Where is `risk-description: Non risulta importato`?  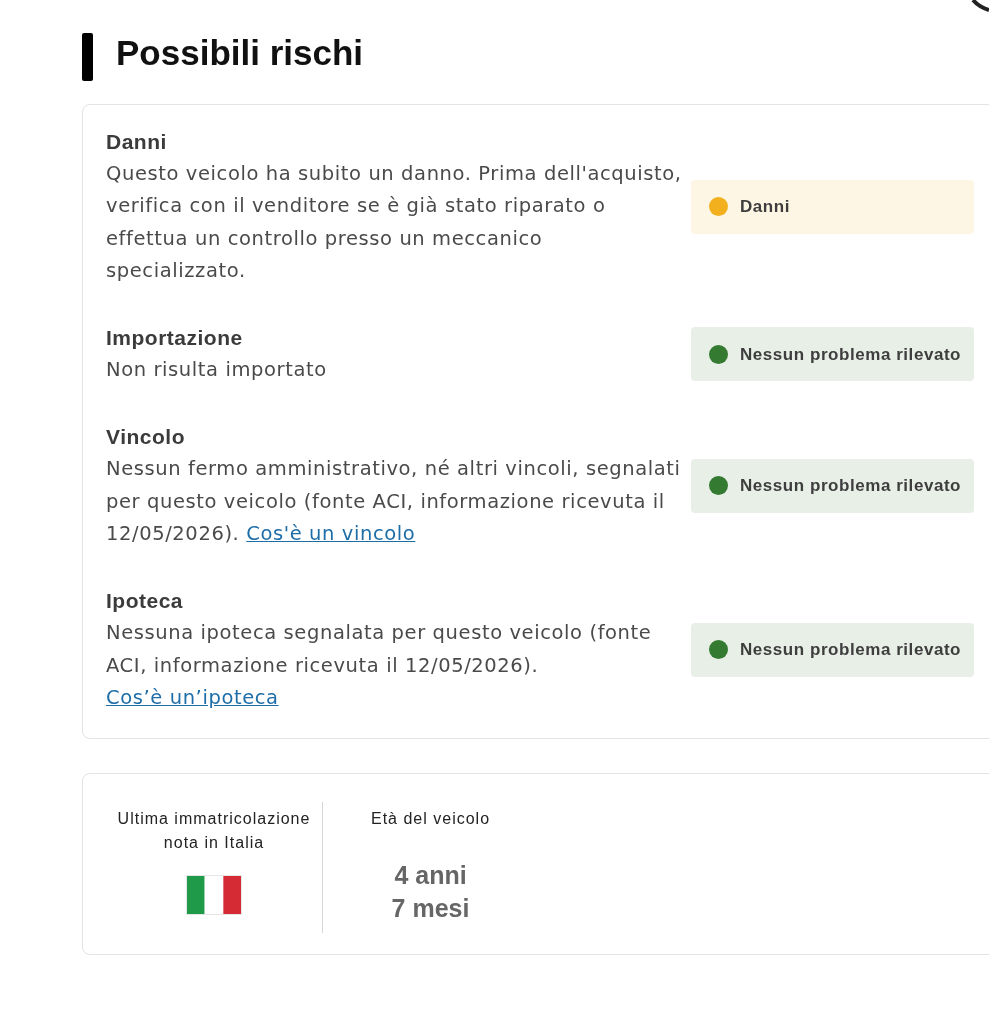 risk-description: Non risulta importato is located at coordinates (217, 370).